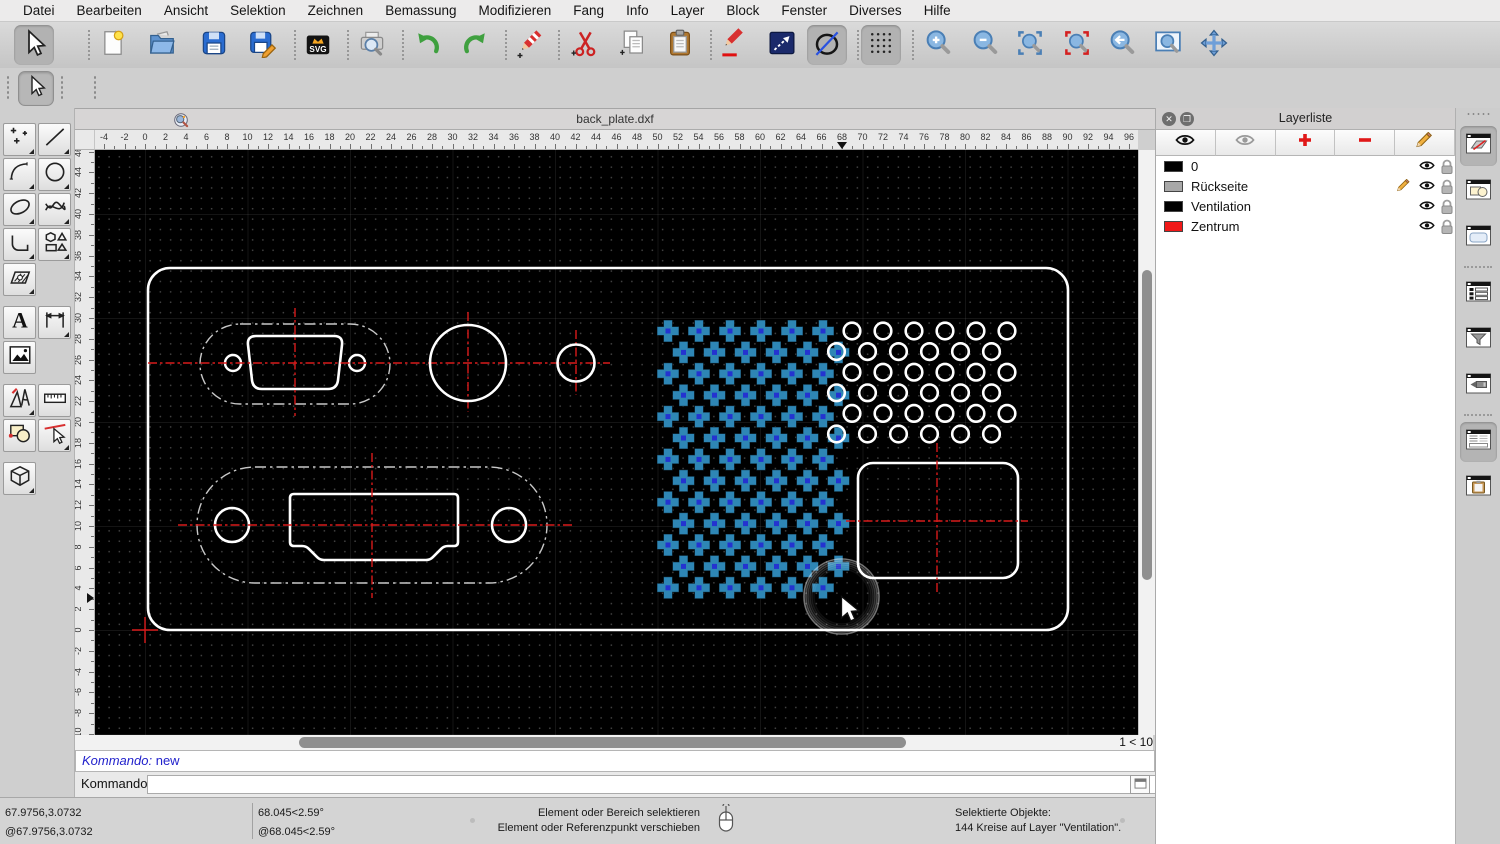  I want to click on dock-flashlight-toggle, so click(1478, 386).